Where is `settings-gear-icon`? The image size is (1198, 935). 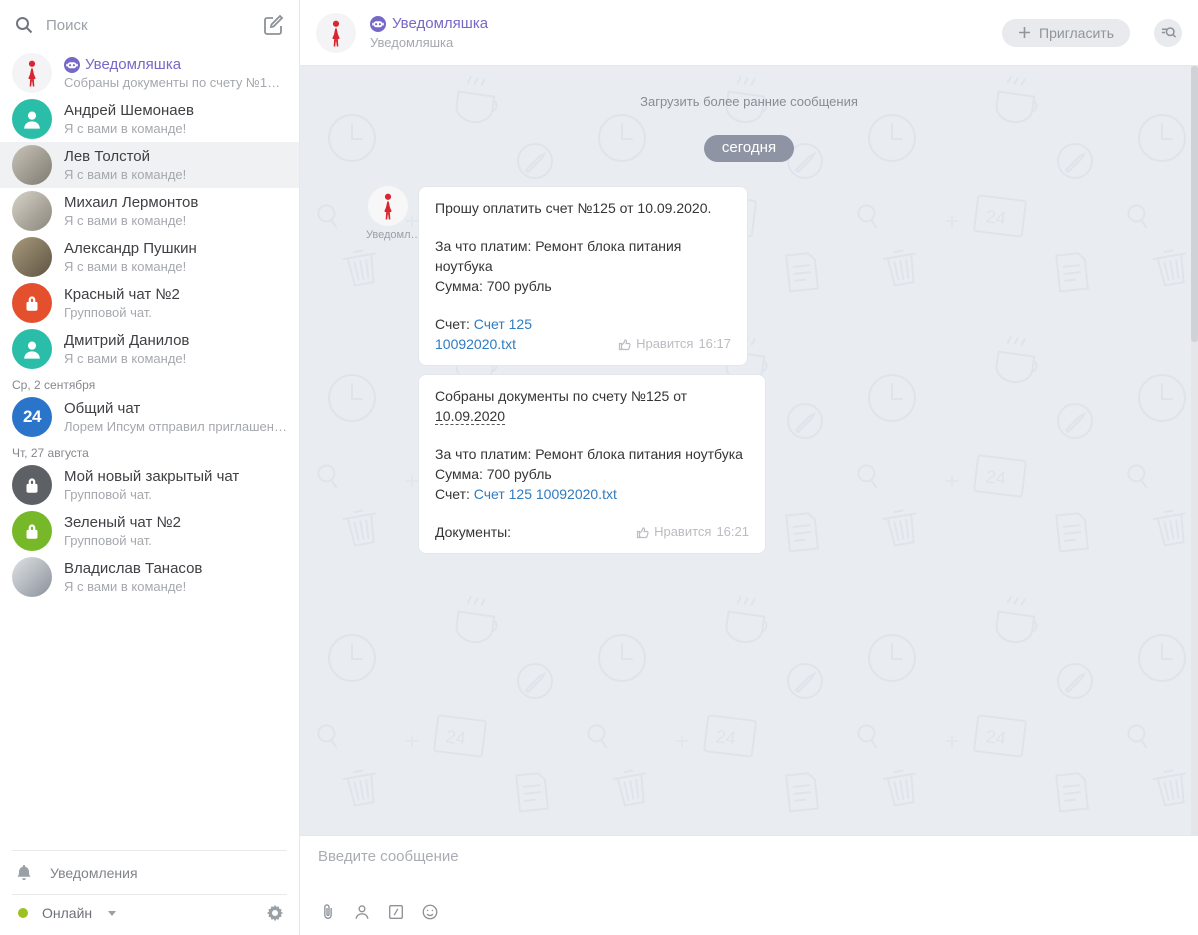
settings-gear-icon is located at coordinates (275, 913).